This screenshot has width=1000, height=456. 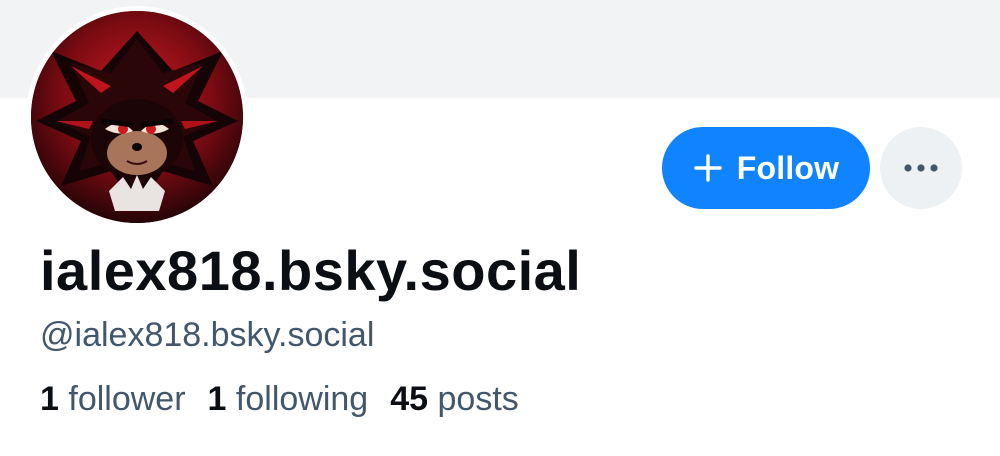 What do you see at coordinates (708, 168) in the screenshot?
I see `plus-icon` at bounding box center [708, 168].